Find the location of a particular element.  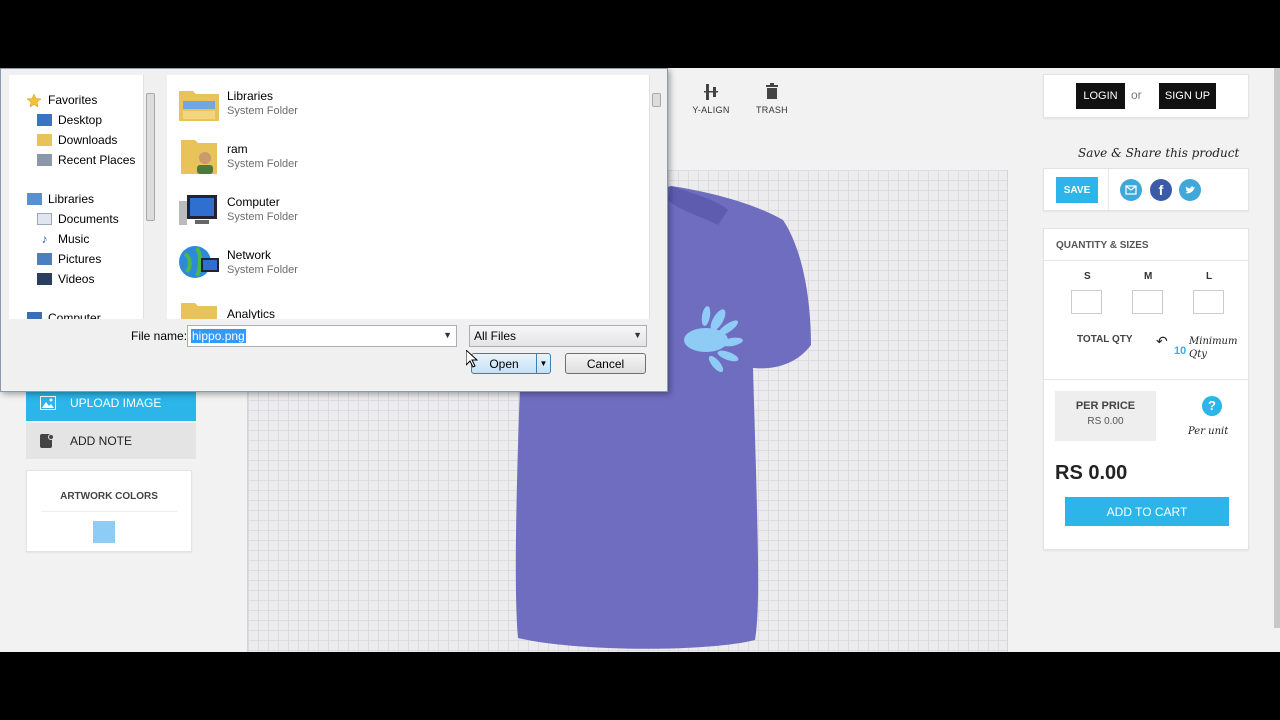

help-icon: ? is located at coordinates (1212, 406).